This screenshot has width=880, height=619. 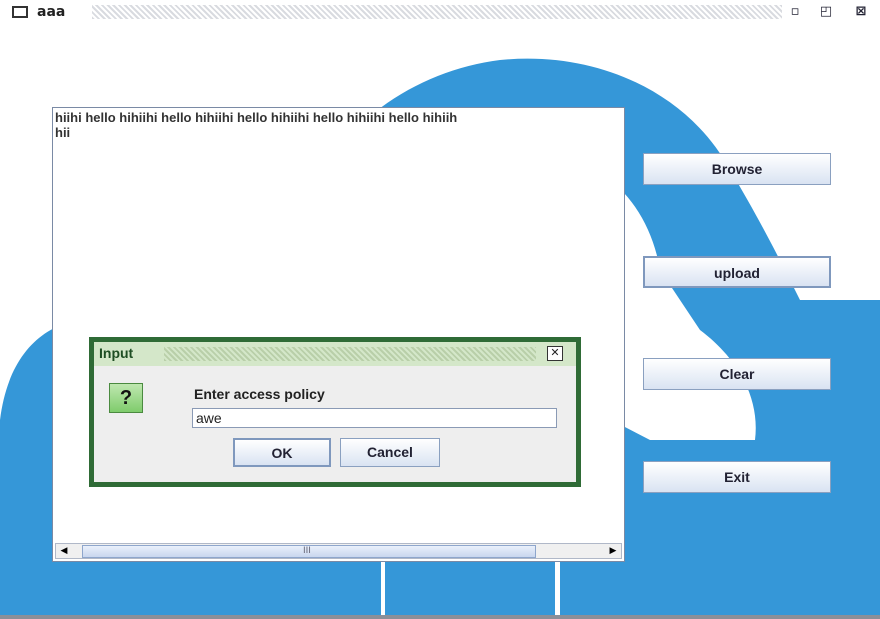 I want to click on browse-button: Browse, so click(x=737, y=169).